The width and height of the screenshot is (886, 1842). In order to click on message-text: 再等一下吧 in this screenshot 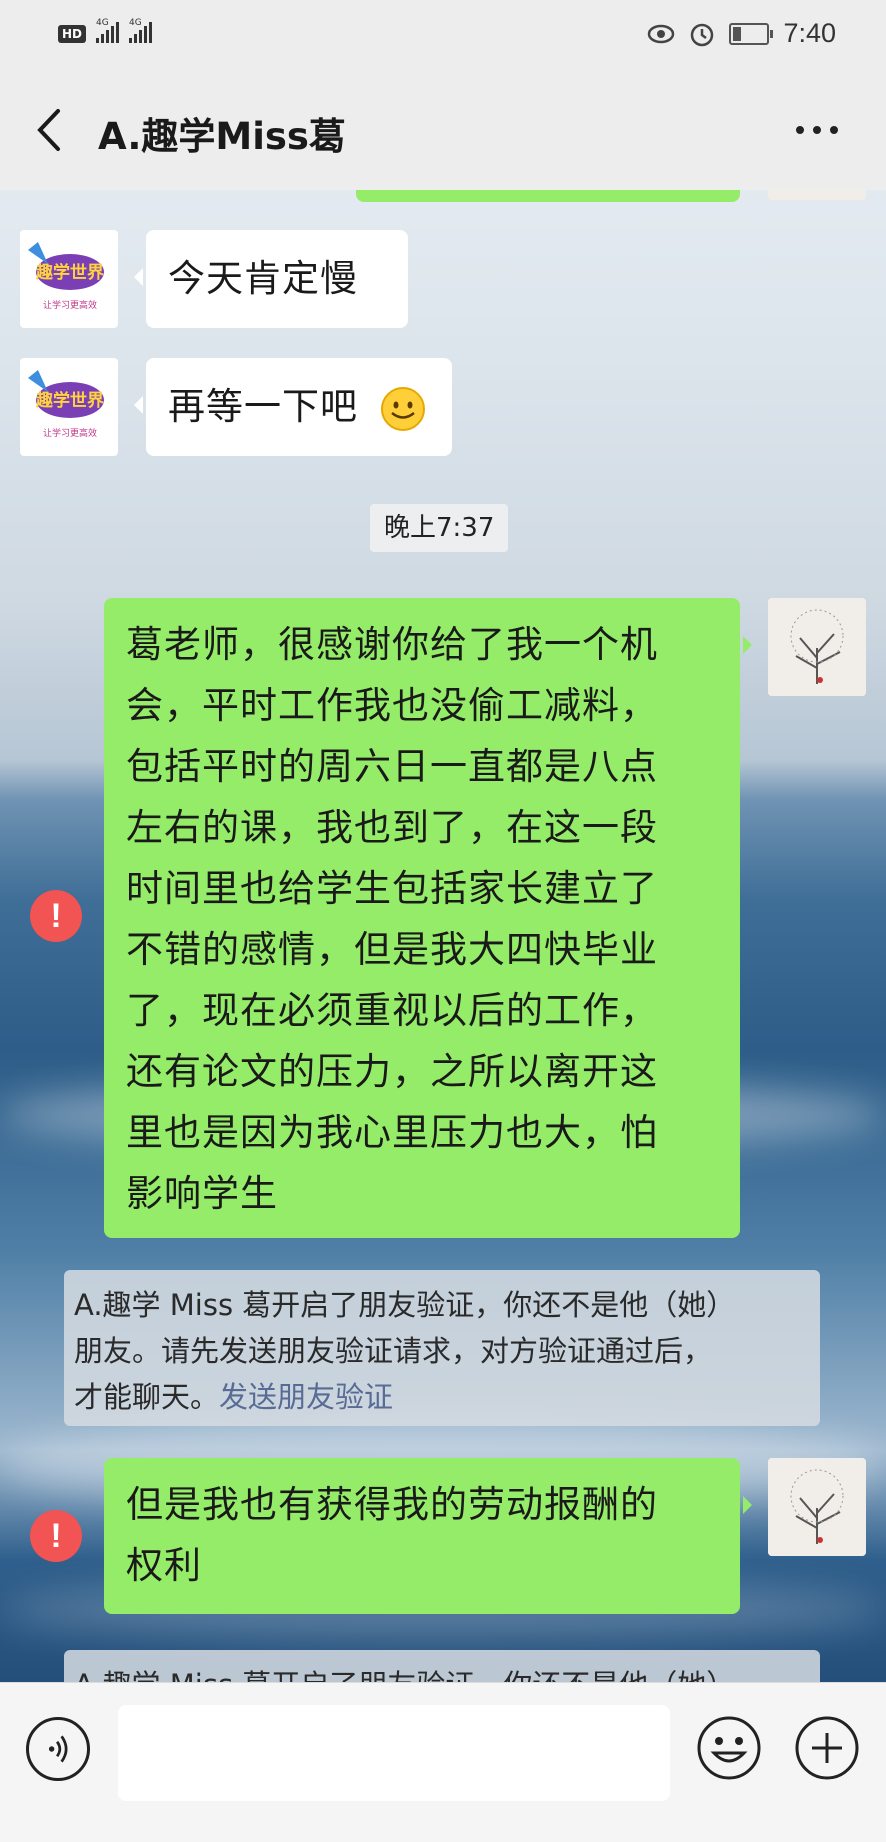, I will do `click(263, 406)`.